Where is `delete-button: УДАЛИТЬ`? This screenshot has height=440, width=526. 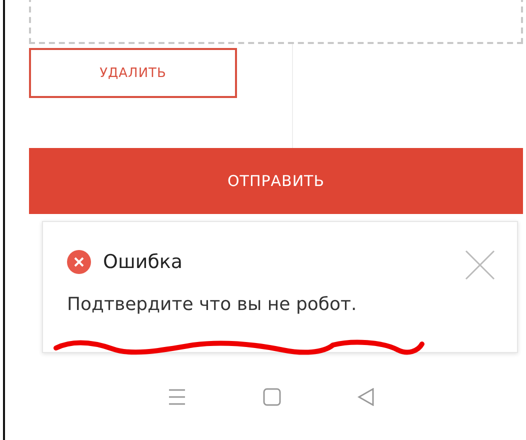
delete-button: УДАЛИТЬ is located at coordinates (133, 73).